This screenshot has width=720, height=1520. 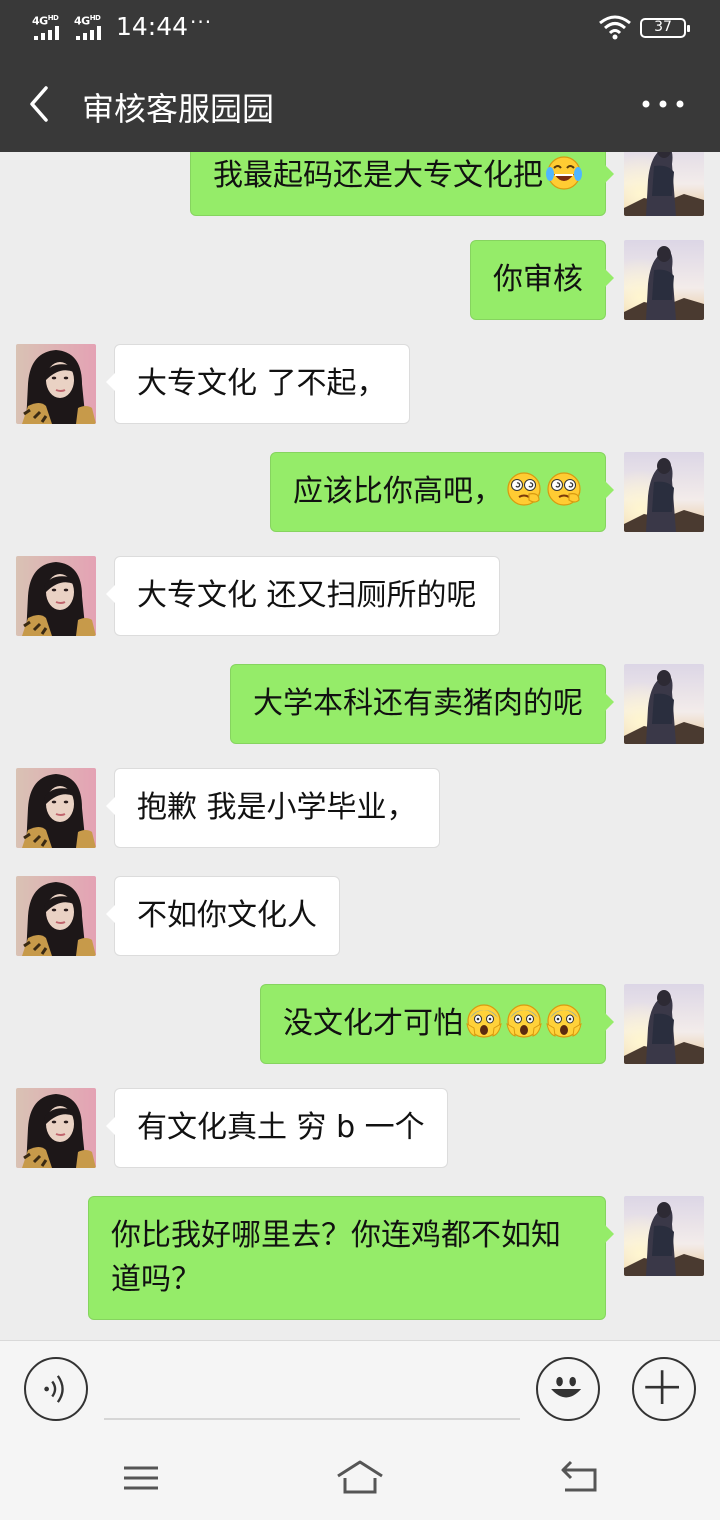 I want to click on plus-button, so click(x=664, y=1389).